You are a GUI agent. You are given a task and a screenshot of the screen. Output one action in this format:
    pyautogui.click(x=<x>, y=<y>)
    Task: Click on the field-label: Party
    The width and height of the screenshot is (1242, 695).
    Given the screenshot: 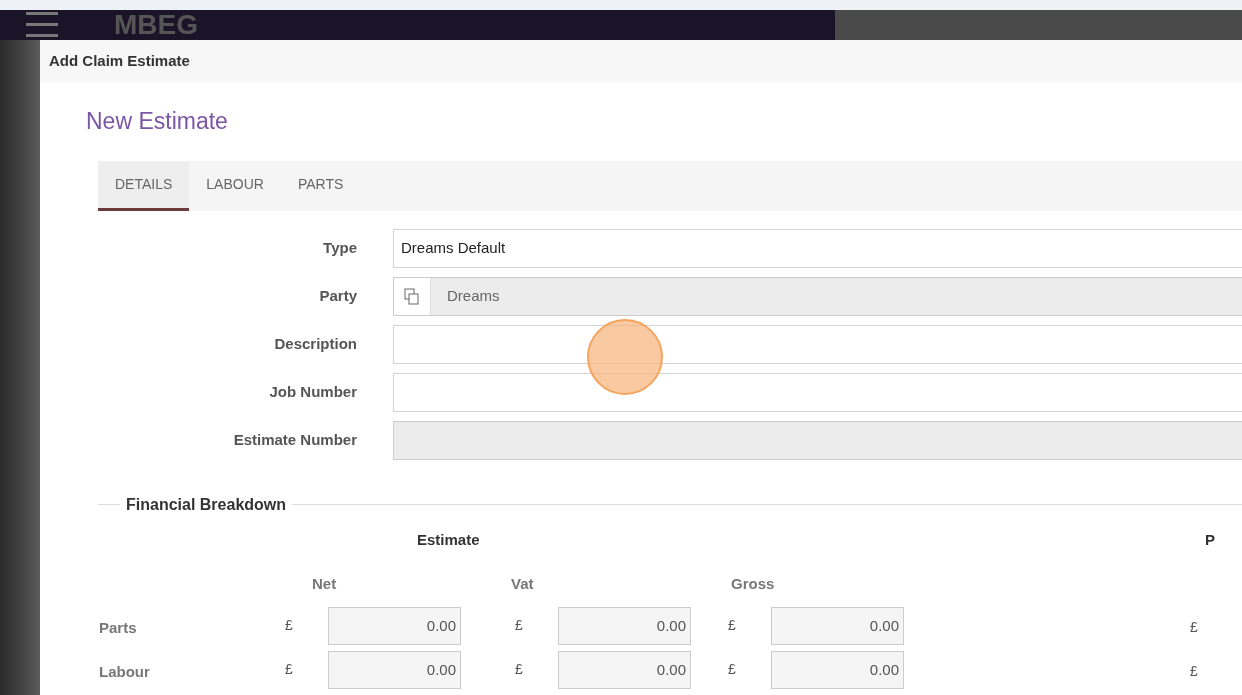 What is the action you would take?
    pyautogui.click(x=337, y=295)
    